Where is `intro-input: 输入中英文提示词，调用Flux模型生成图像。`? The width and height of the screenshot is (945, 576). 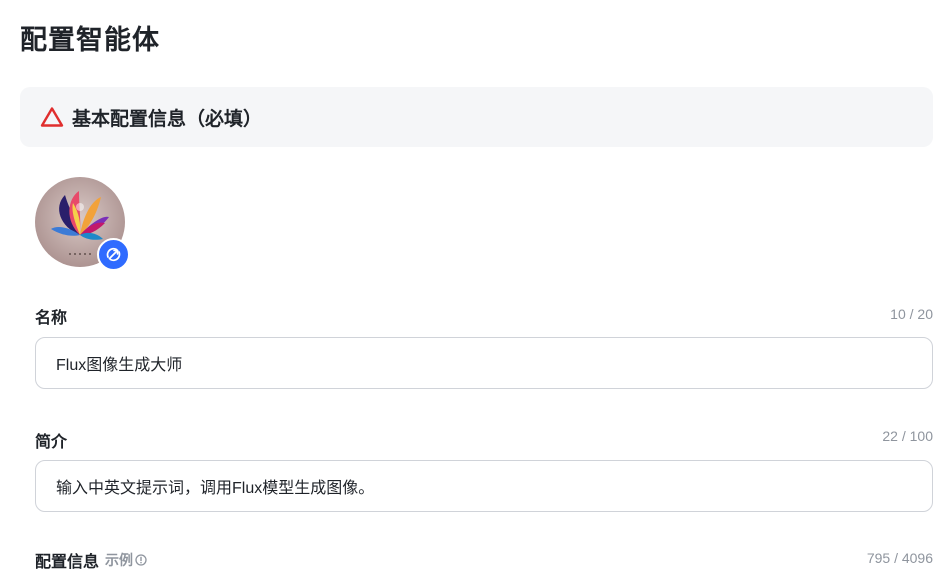 intro-input: 输入中英文提示词，调用Flux模型生成图像。 is located at coordinates (484, 486).